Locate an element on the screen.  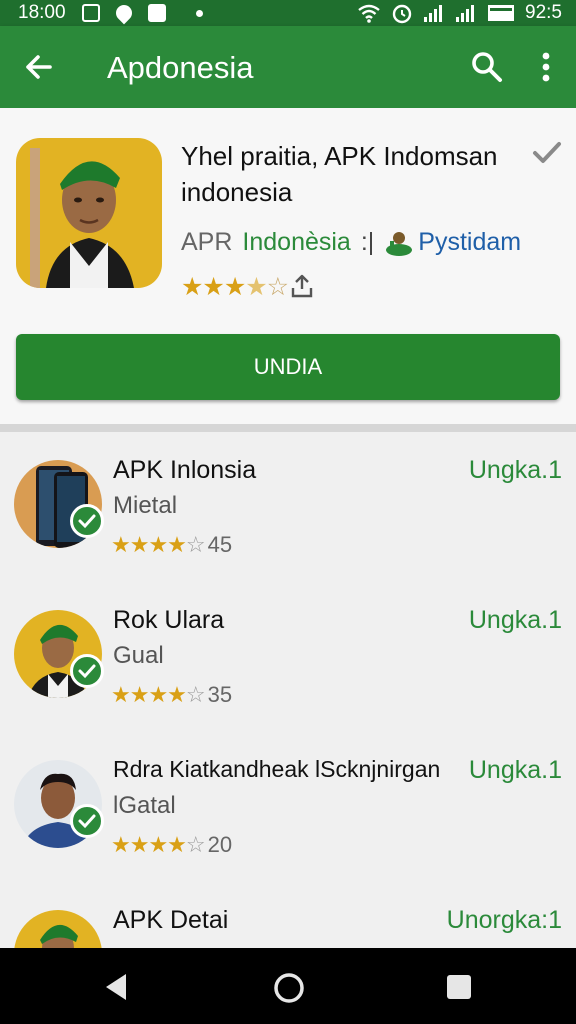
system-nav-bar is located at coordinates (288, 986).